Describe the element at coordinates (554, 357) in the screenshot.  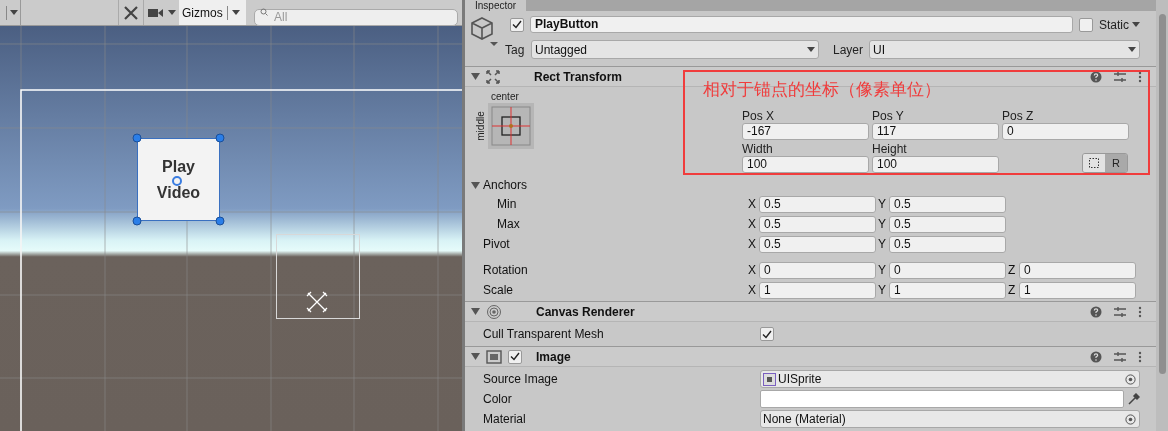
I see `component-title: Image` at that location.